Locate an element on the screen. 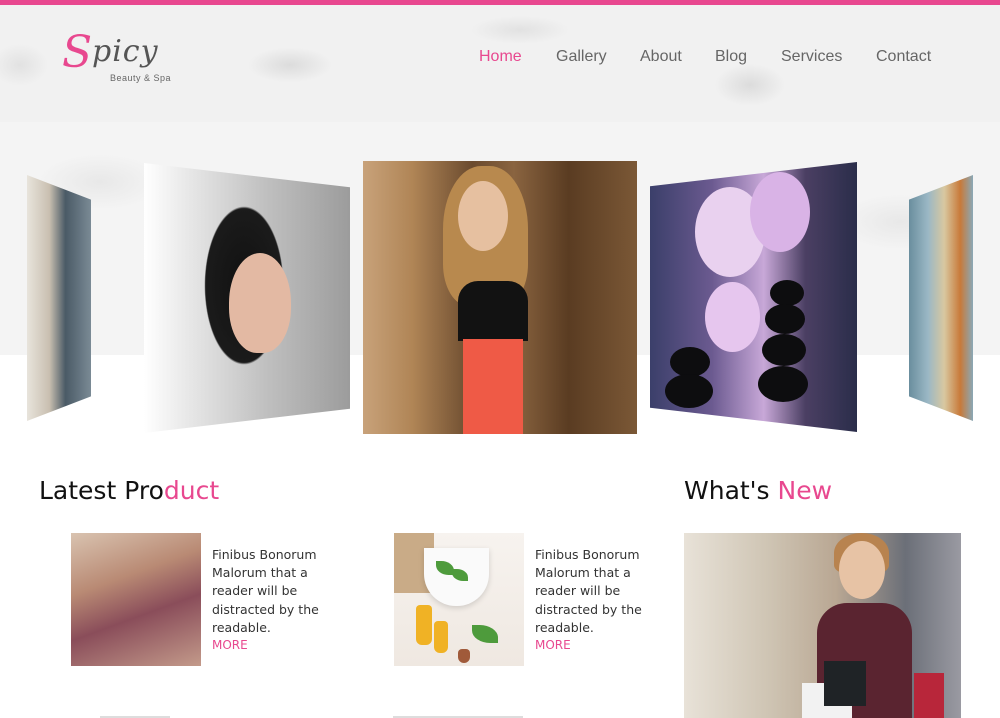  main-nav: Home Gallery About Blog Services Contact is located at coordinates (500, 60).